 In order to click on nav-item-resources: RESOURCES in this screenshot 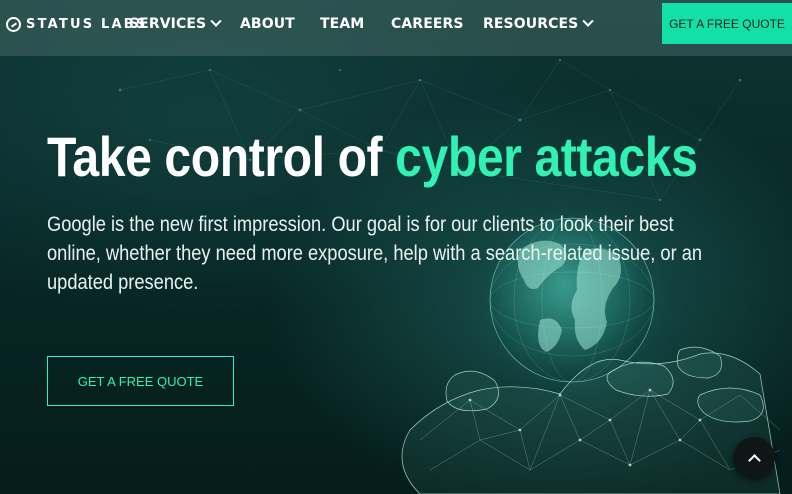, I will do `click(538, 24)`.